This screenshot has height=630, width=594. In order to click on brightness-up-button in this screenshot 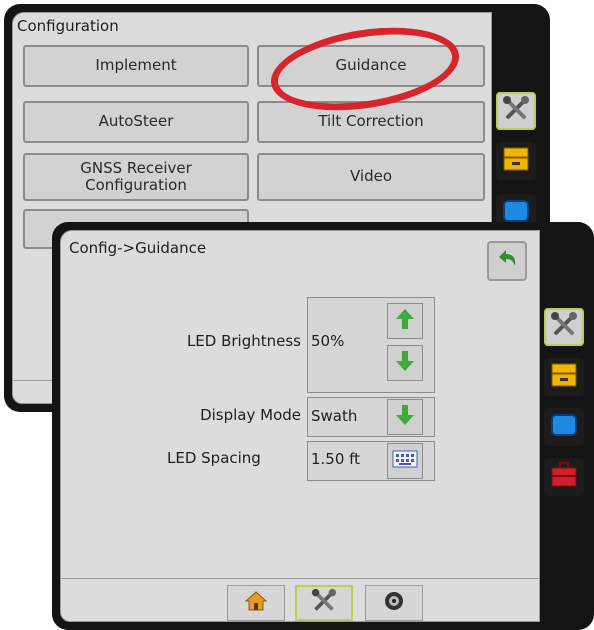, I will do `click(405, 321)`.